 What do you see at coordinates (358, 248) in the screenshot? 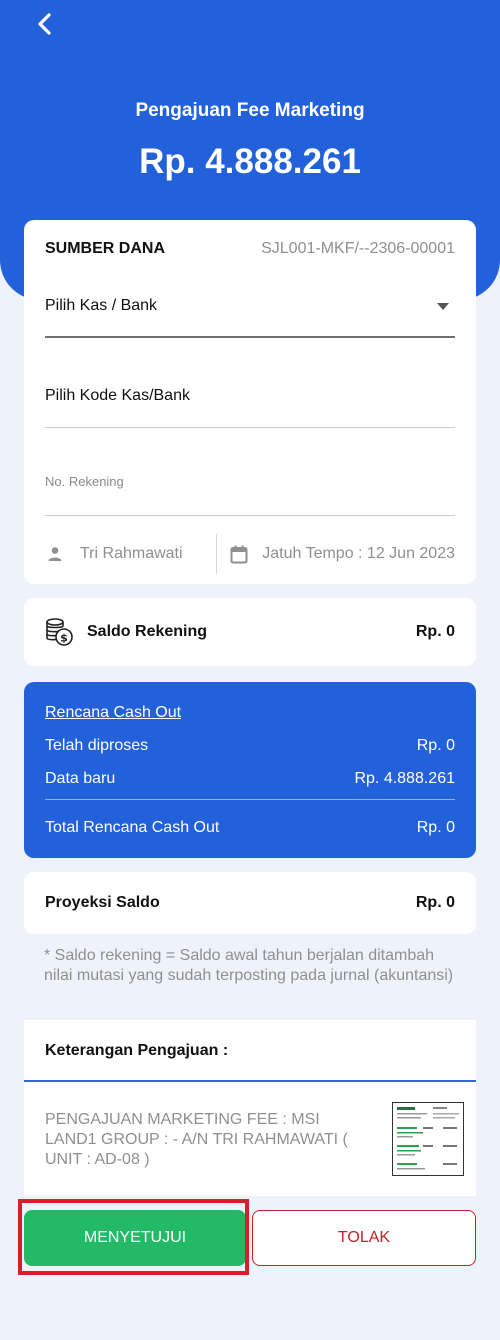
I see `document-code: SJL001-MKF/--2306-00001` at bounding box center [358, 248].